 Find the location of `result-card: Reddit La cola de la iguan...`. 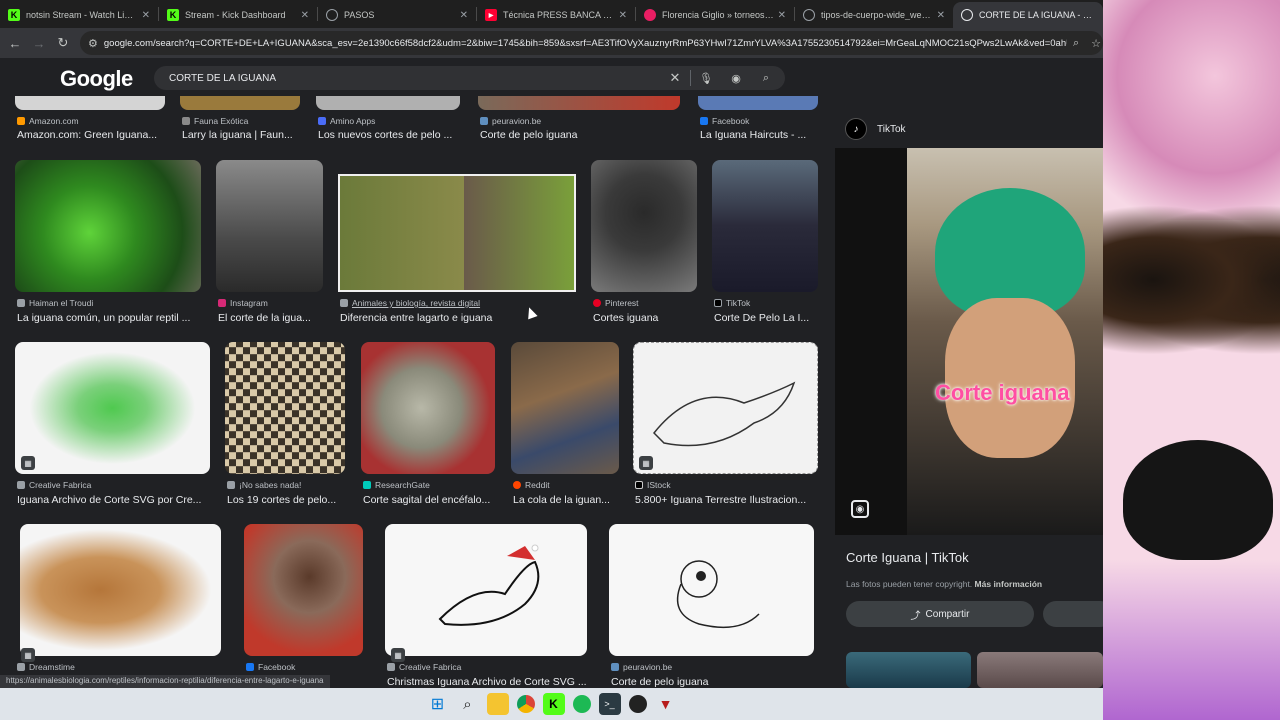

result-card: Reddit La cola de la iguan... is located at coordinates (565, 425).